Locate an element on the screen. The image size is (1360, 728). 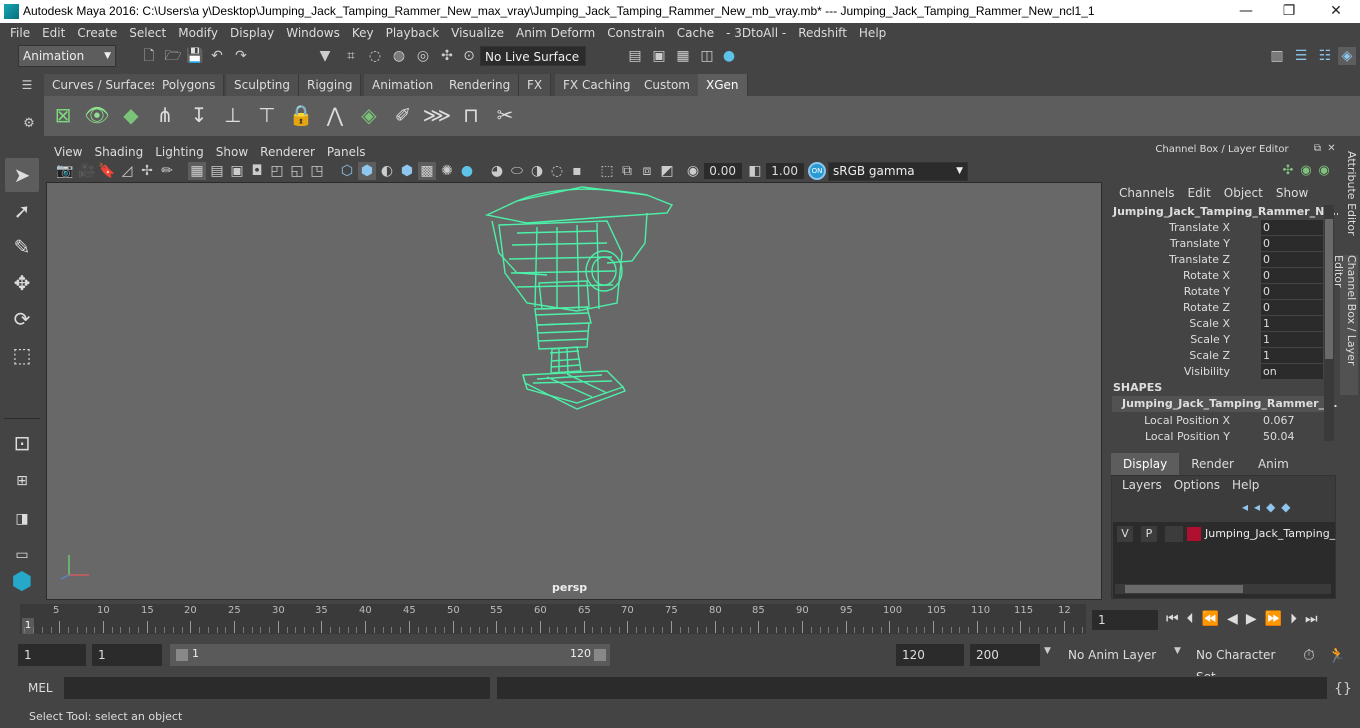
channel-row: Rotate X 0 is located at coordinates (1217, 276).